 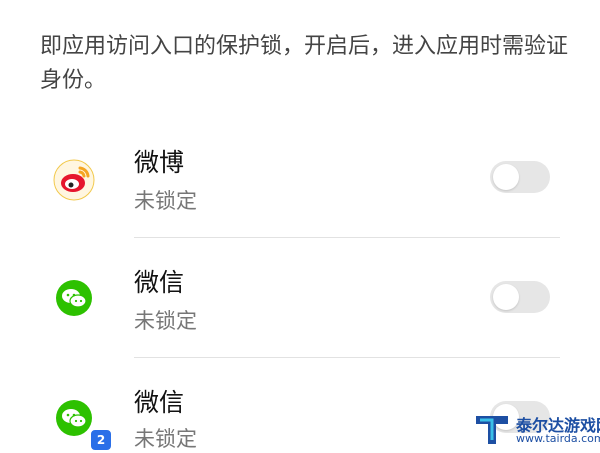 What do you see at coordinates (159, 402) in the screenshot?
I see `app-name-wechat-clone: 微信` at bounding box center [159, 402].